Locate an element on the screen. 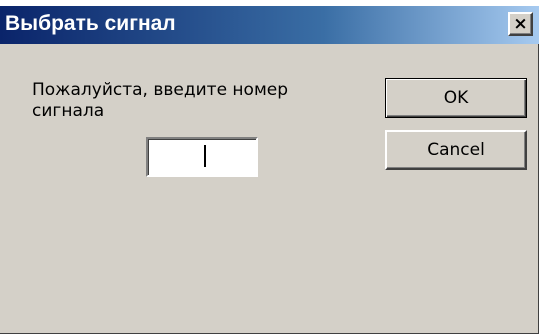 The width and height of the screenshot is (539, 334). close-button: × is located at coordinates (520, 24).